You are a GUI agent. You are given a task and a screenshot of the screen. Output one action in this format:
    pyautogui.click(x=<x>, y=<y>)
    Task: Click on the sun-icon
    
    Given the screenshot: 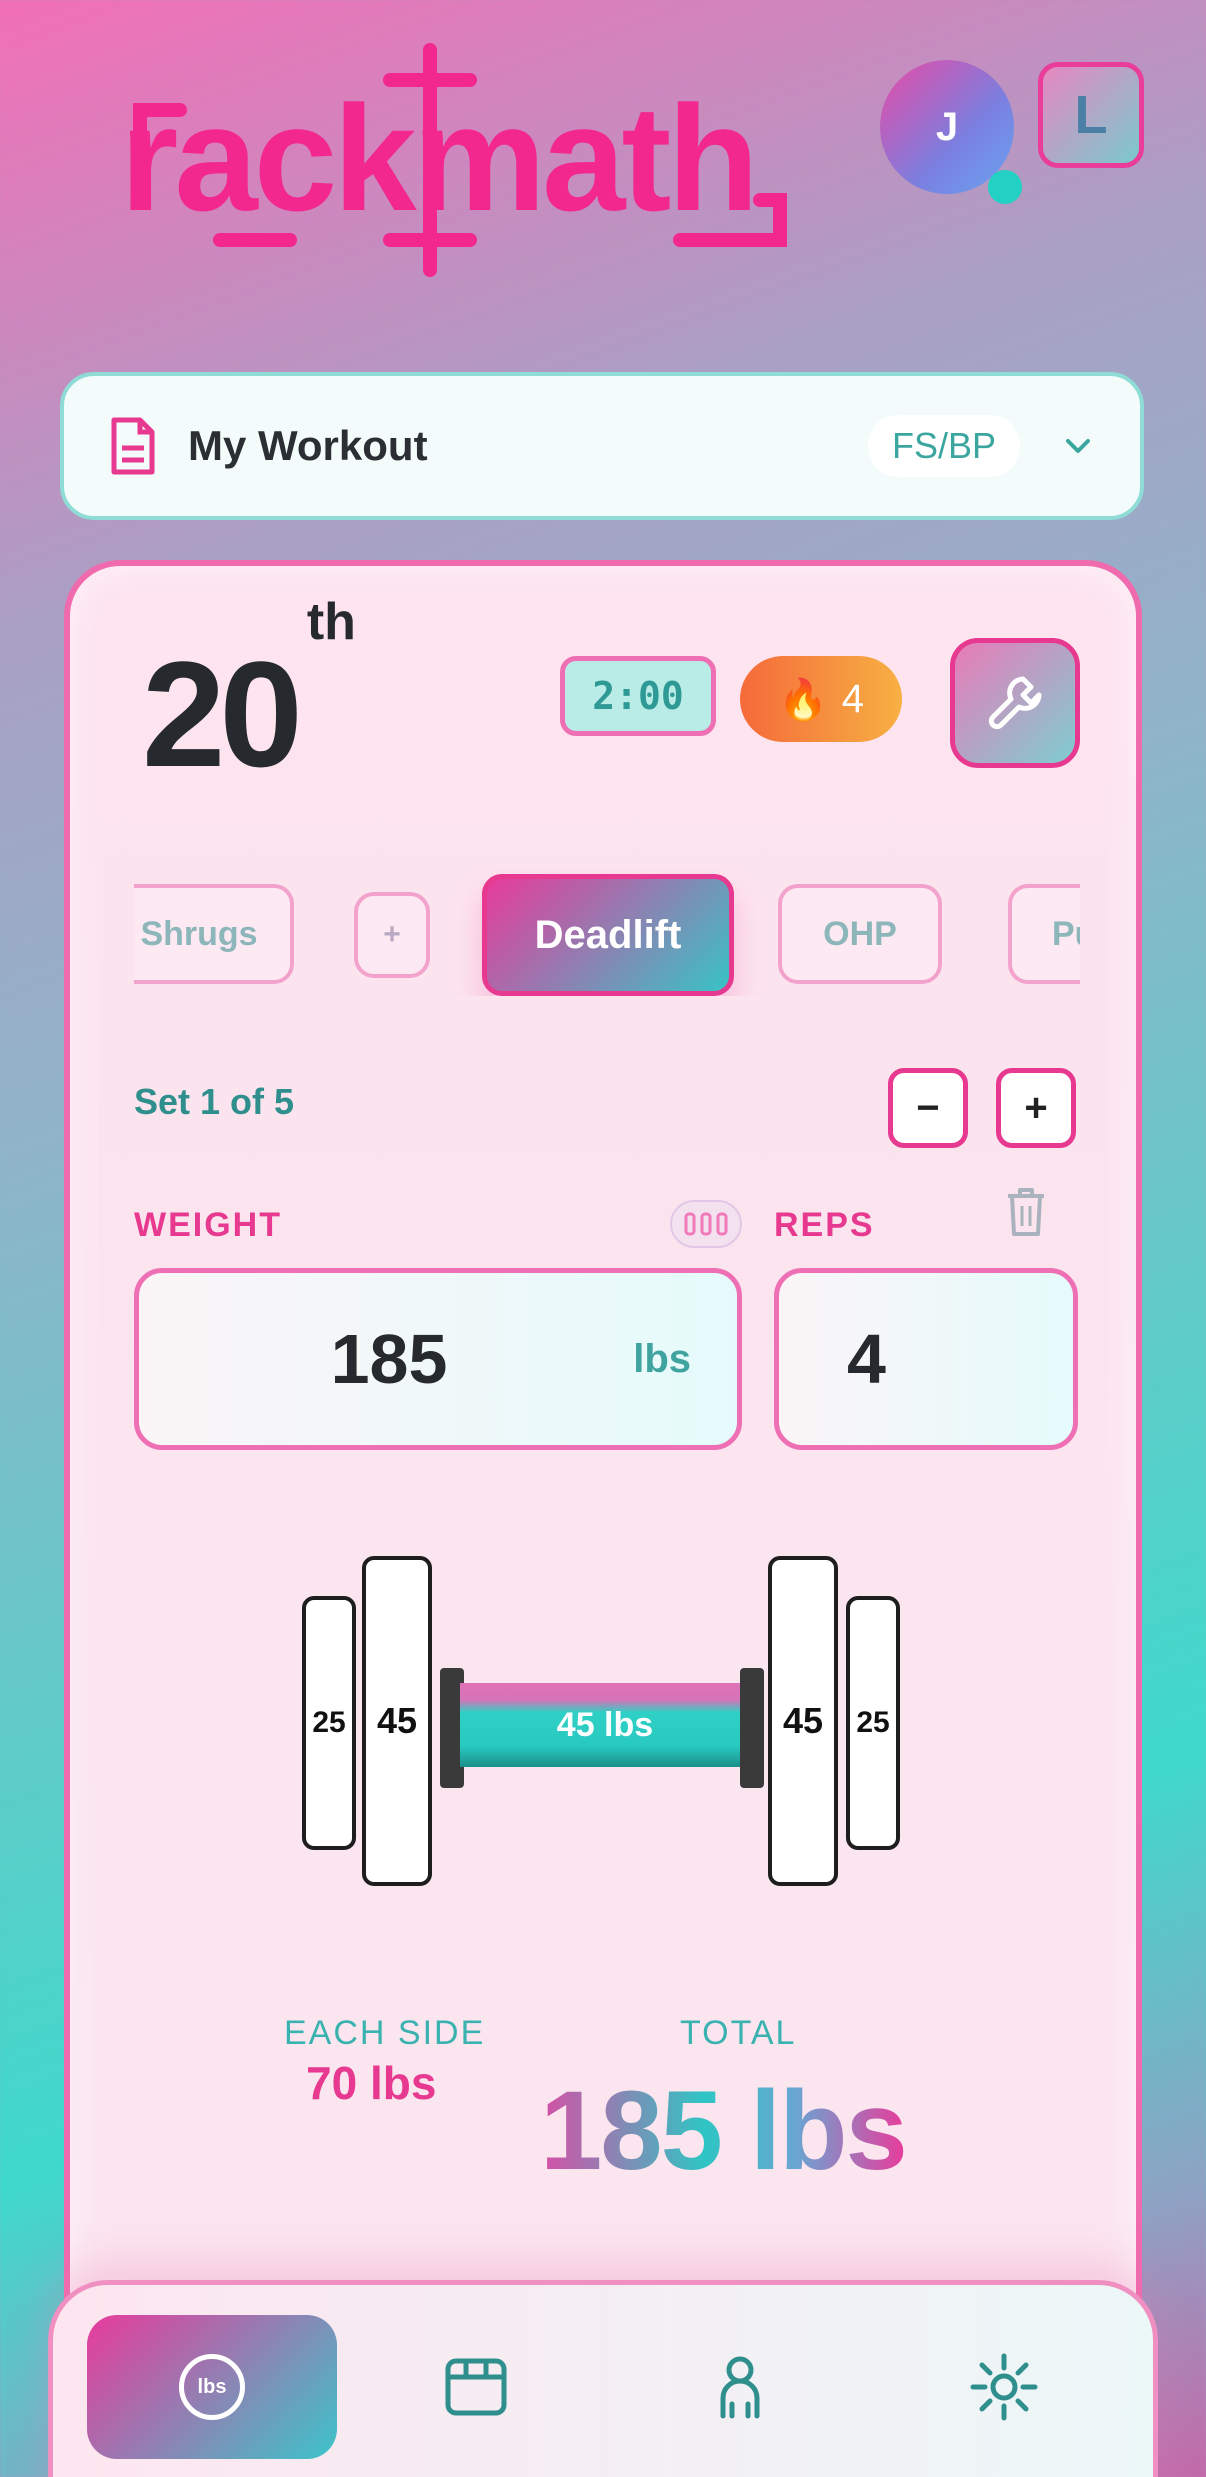 What is the action you would take?
    pyautogui.click(x=1004, y=2387)
    